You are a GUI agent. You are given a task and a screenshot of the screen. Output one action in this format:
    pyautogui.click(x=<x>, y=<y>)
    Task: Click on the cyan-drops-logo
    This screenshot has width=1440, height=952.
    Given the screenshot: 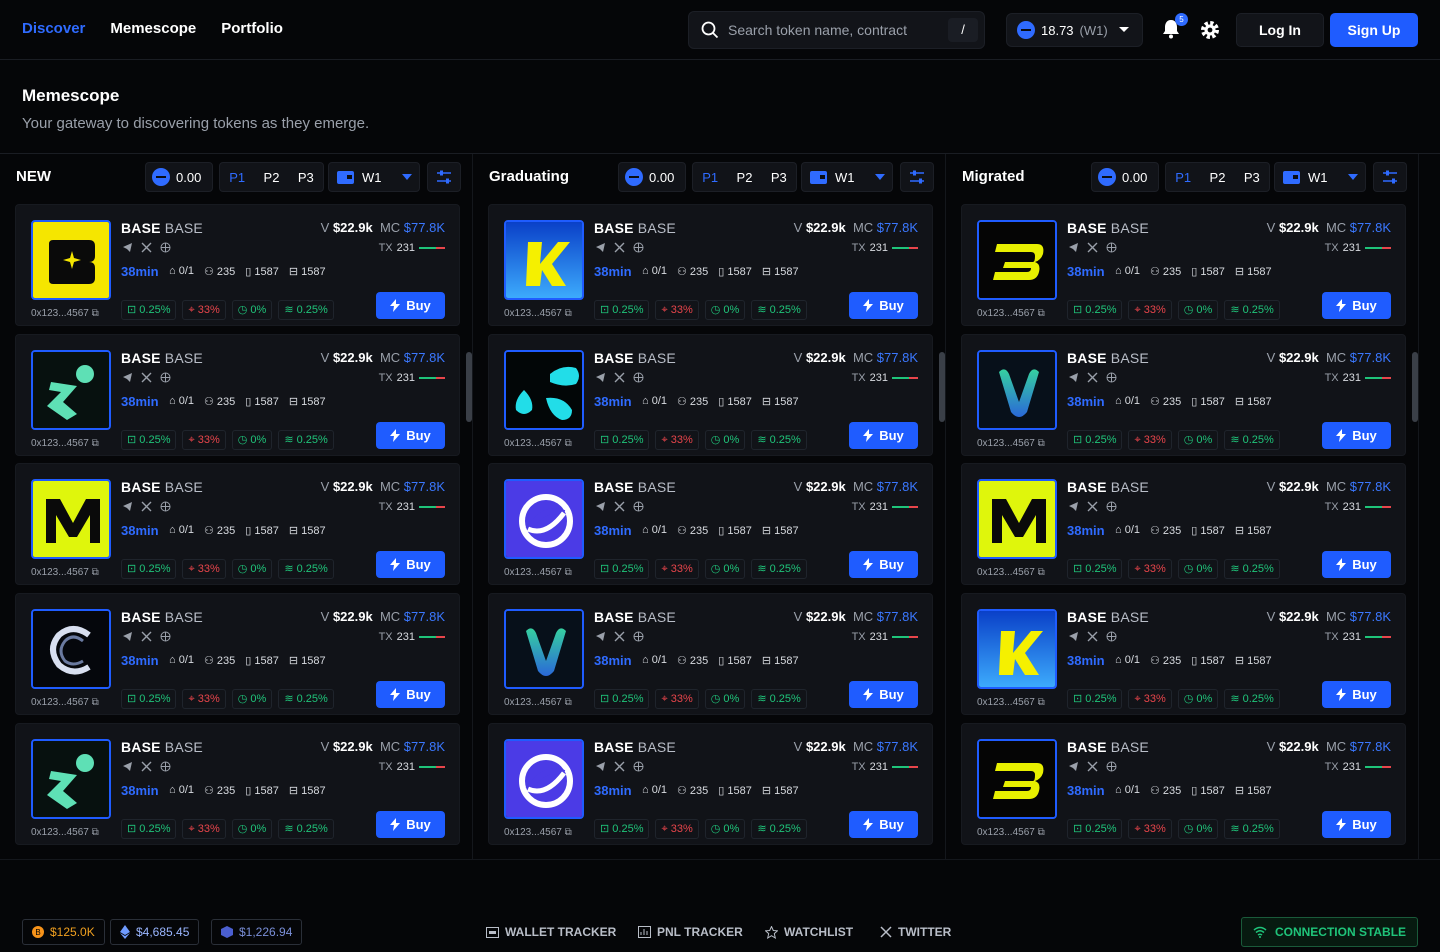 What is the action you would take?
    pyautogui.click(x=544, y=389)
    